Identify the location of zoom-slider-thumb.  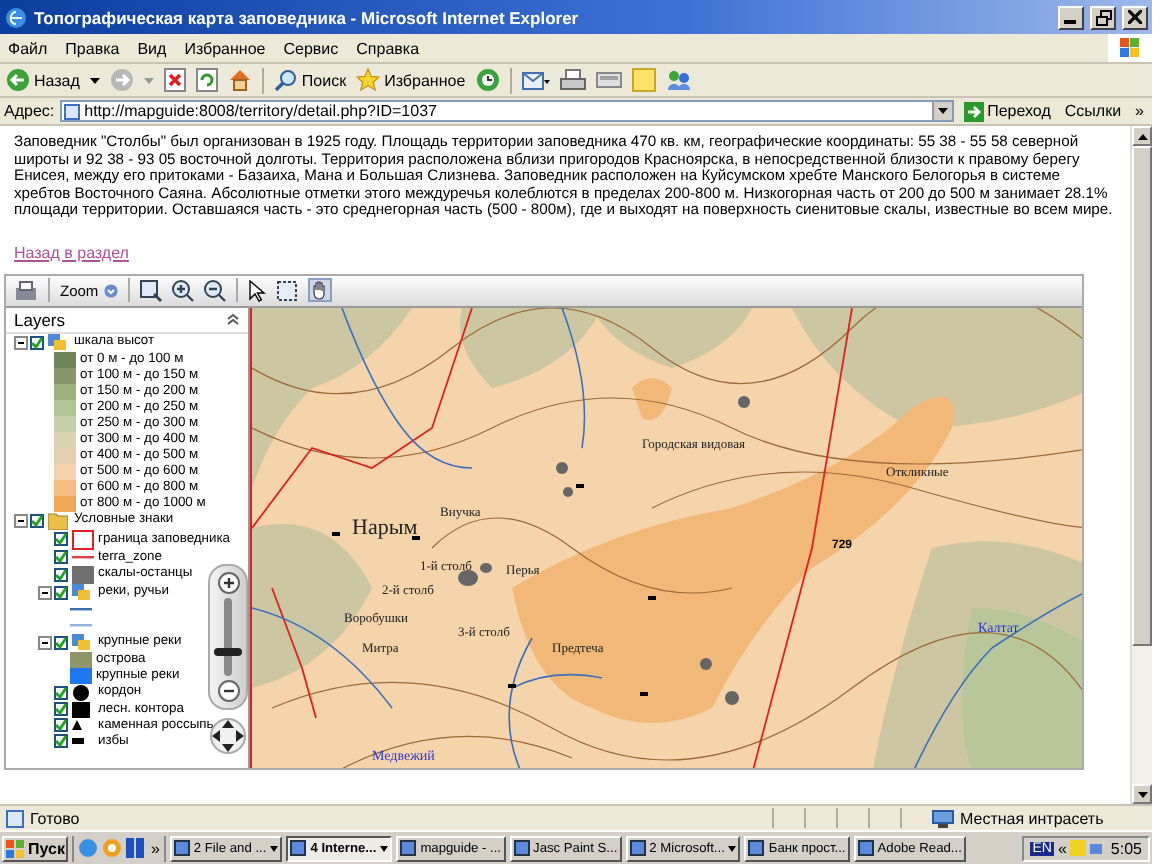
(228, 651).